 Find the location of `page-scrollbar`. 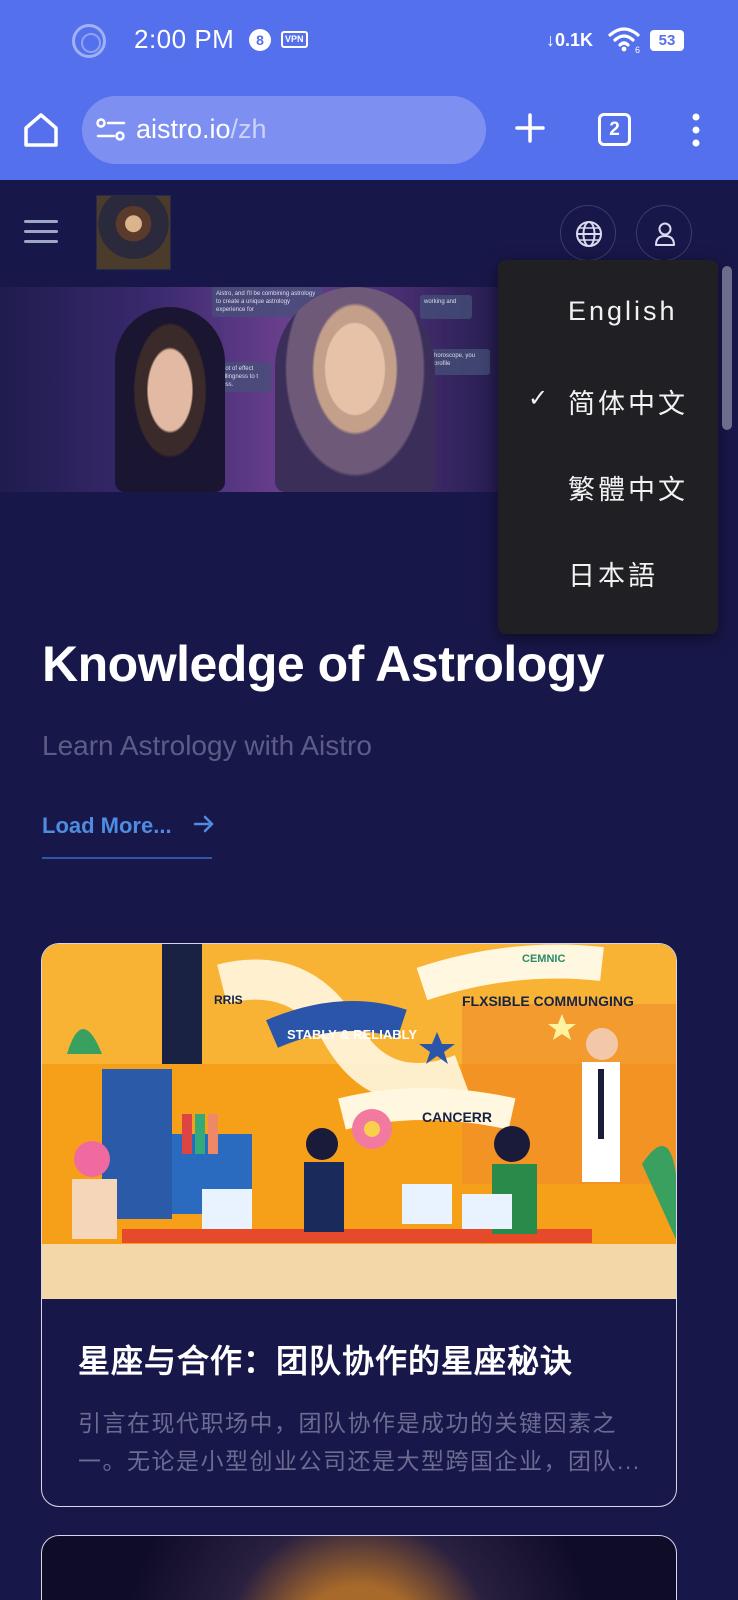

page-scrollbar is located at coordinates (727, 348).